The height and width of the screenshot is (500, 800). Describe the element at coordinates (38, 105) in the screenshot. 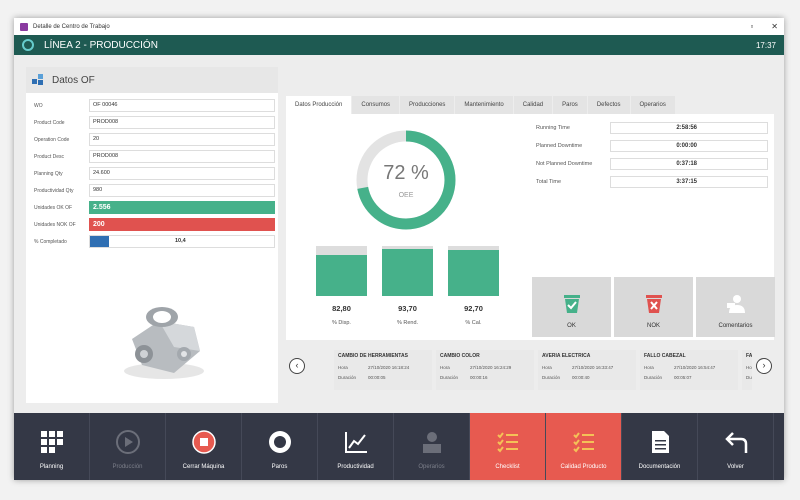

I see `field-label: WO` at that location.